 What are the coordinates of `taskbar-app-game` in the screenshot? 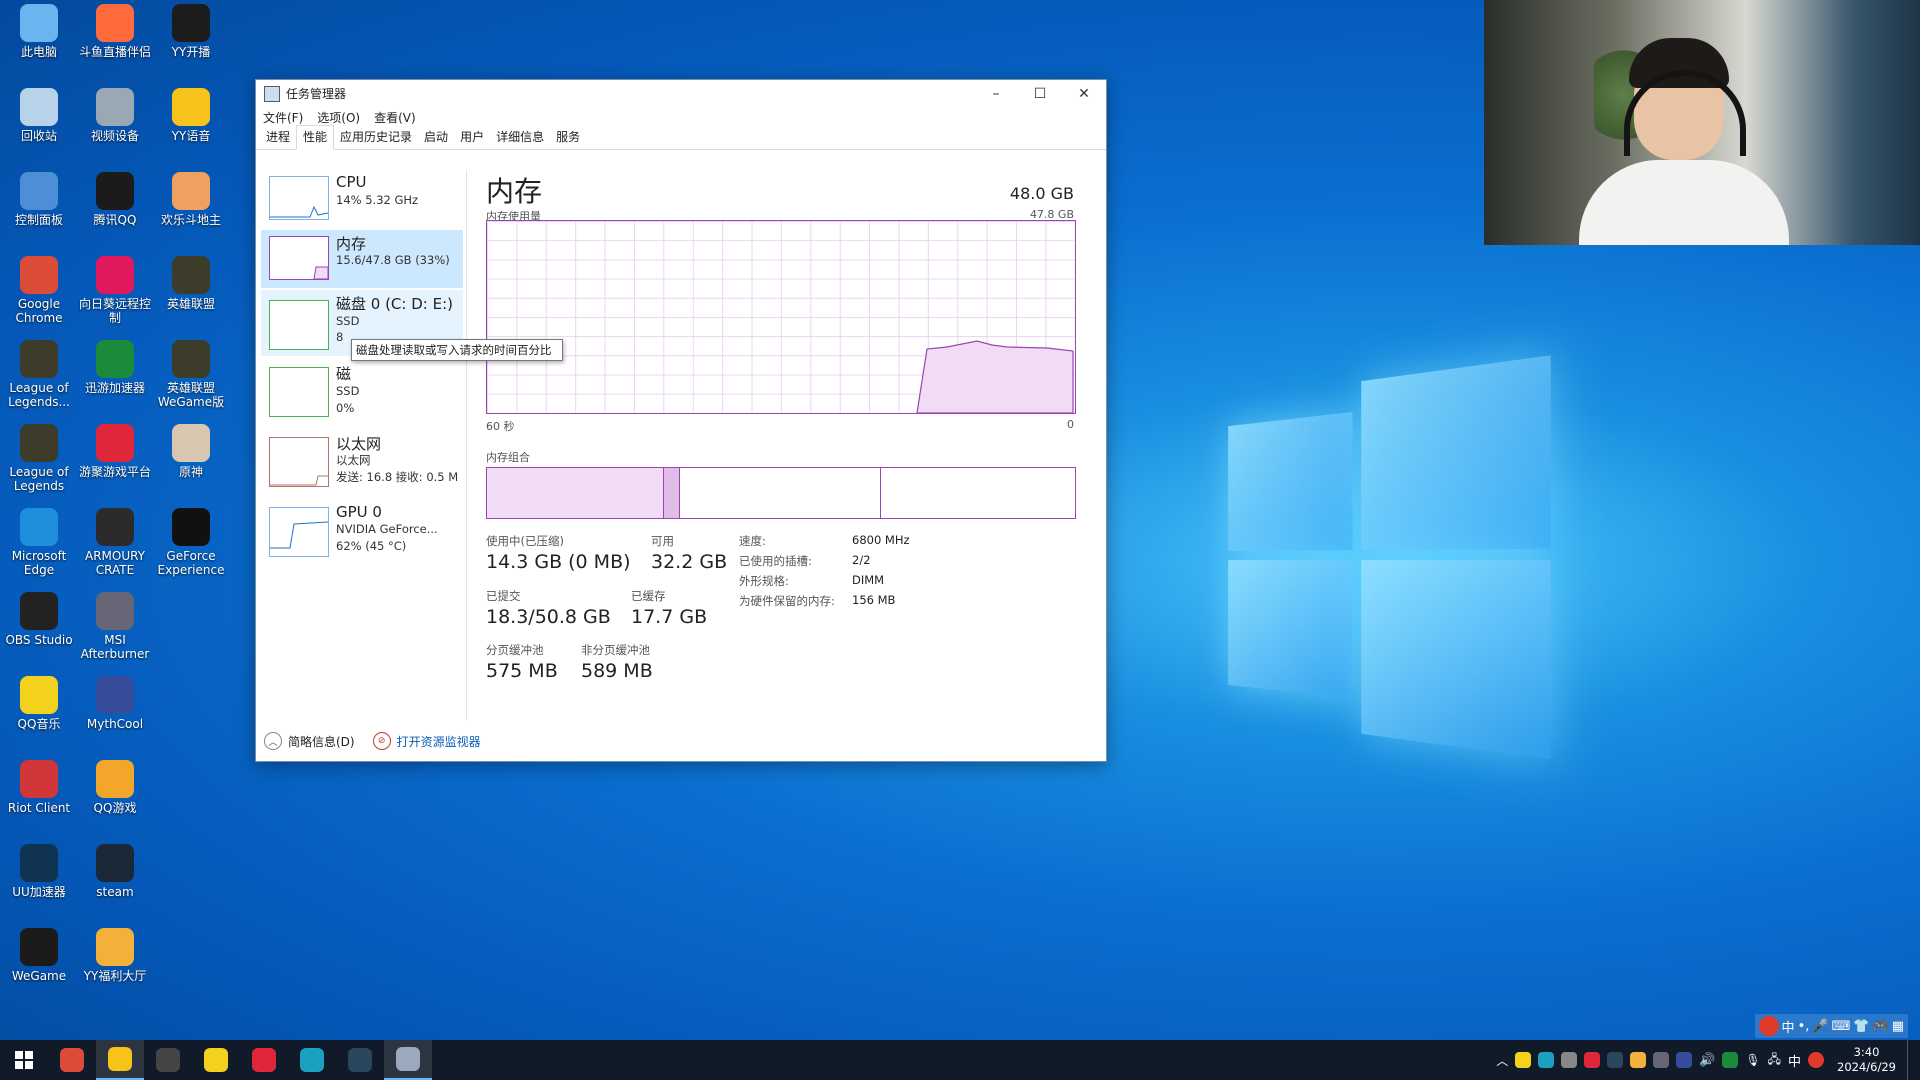 It's located at (264, 1060).